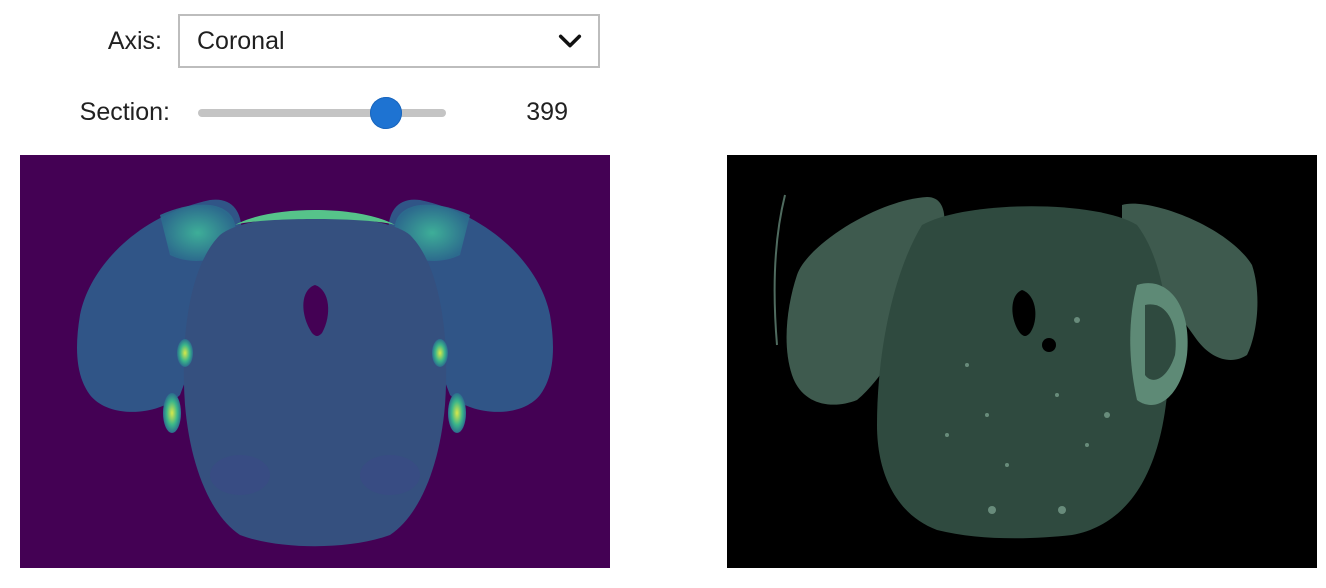 The height and width of the screenshot is (588, 1326). Describe the element at coordinates (124, 112) in the screenshot. I see `section-label: Section:` at that location.